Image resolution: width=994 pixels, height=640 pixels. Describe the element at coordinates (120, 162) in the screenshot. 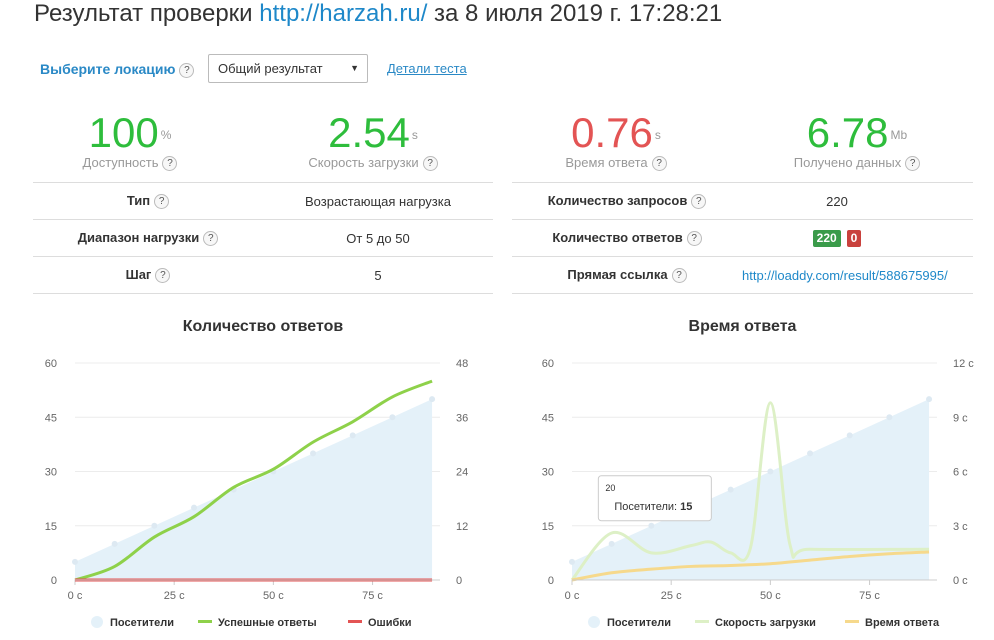

I see `metric-label: Доступность` at that location.